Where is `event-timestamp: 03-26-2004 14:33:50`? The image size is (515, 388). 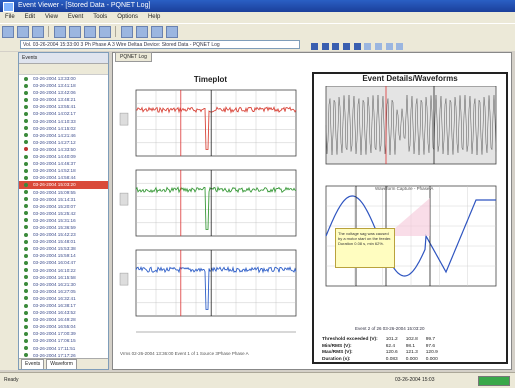
event-timestamp: 03-26-2004 14:33:50 is located at coordinates (54, 149).